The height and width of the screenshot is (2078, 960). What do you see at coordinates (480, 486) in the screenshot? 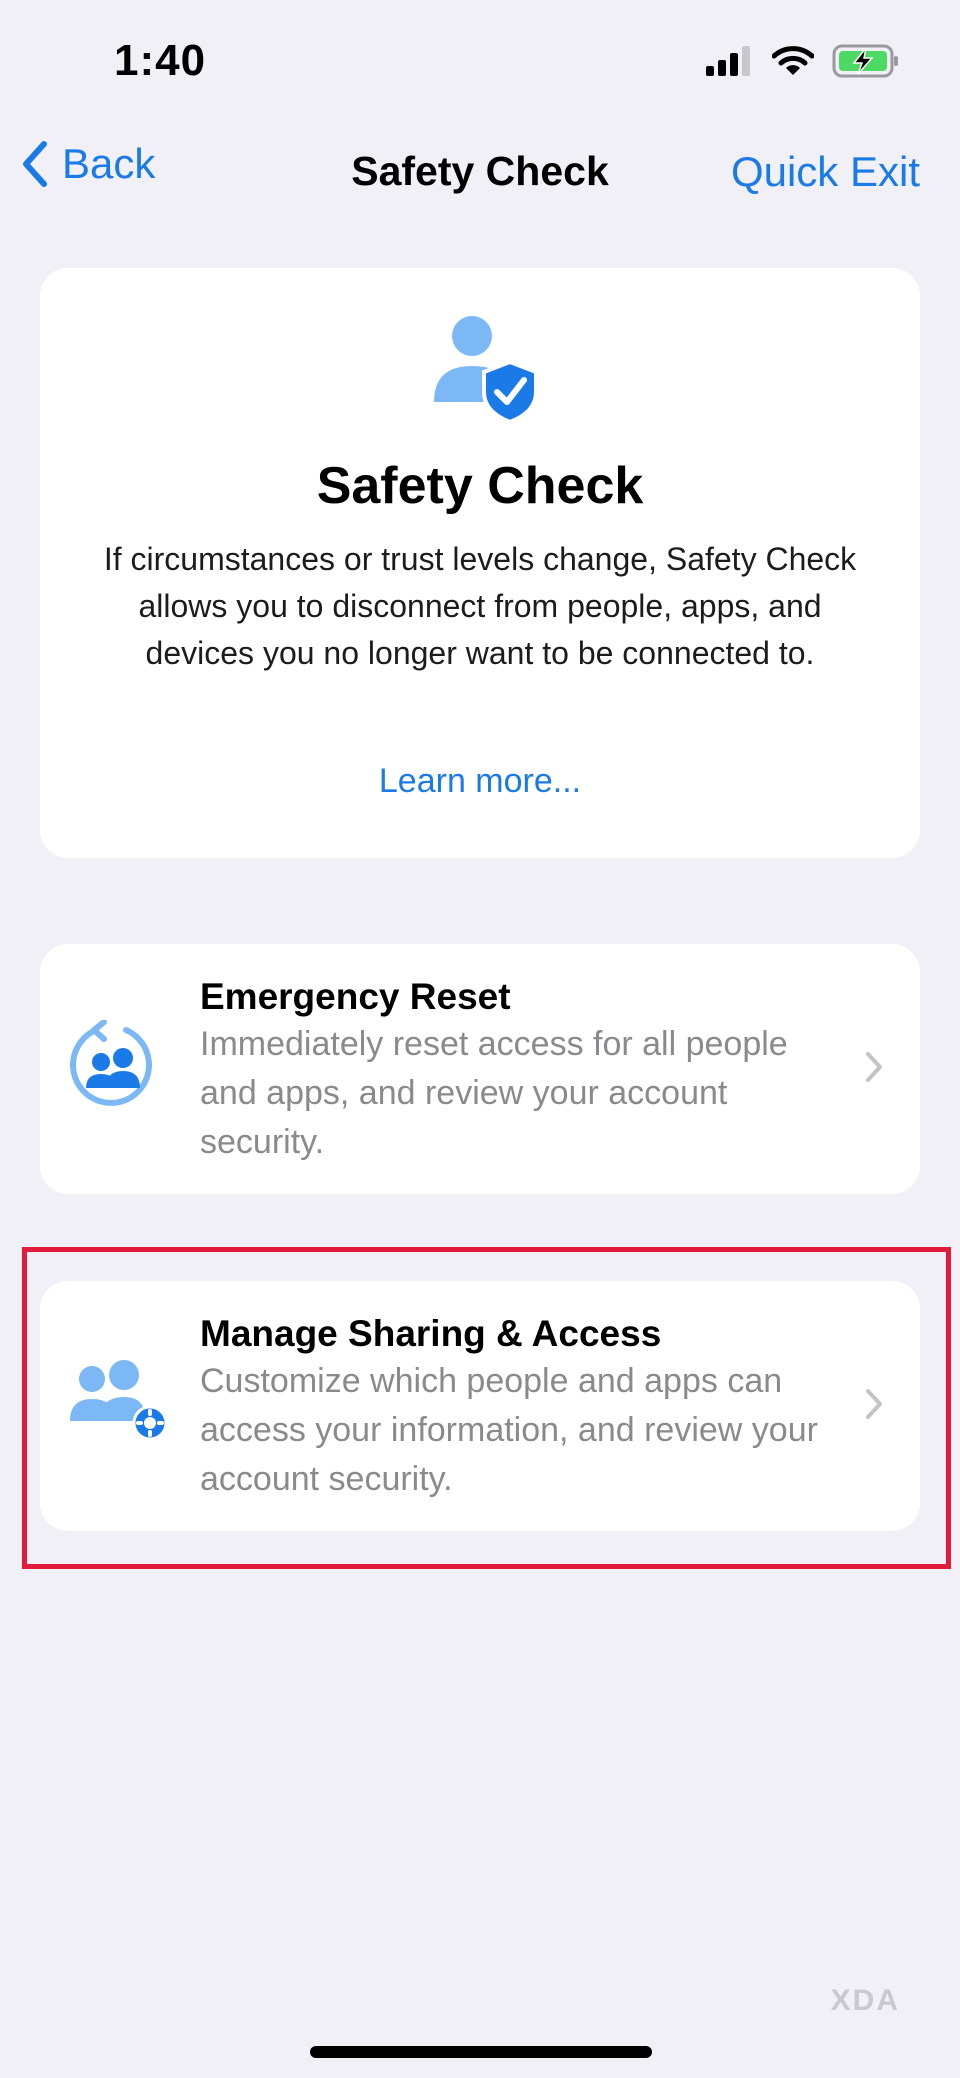
I see `intro-title: Safety Check` at bounding box center [480, 486].